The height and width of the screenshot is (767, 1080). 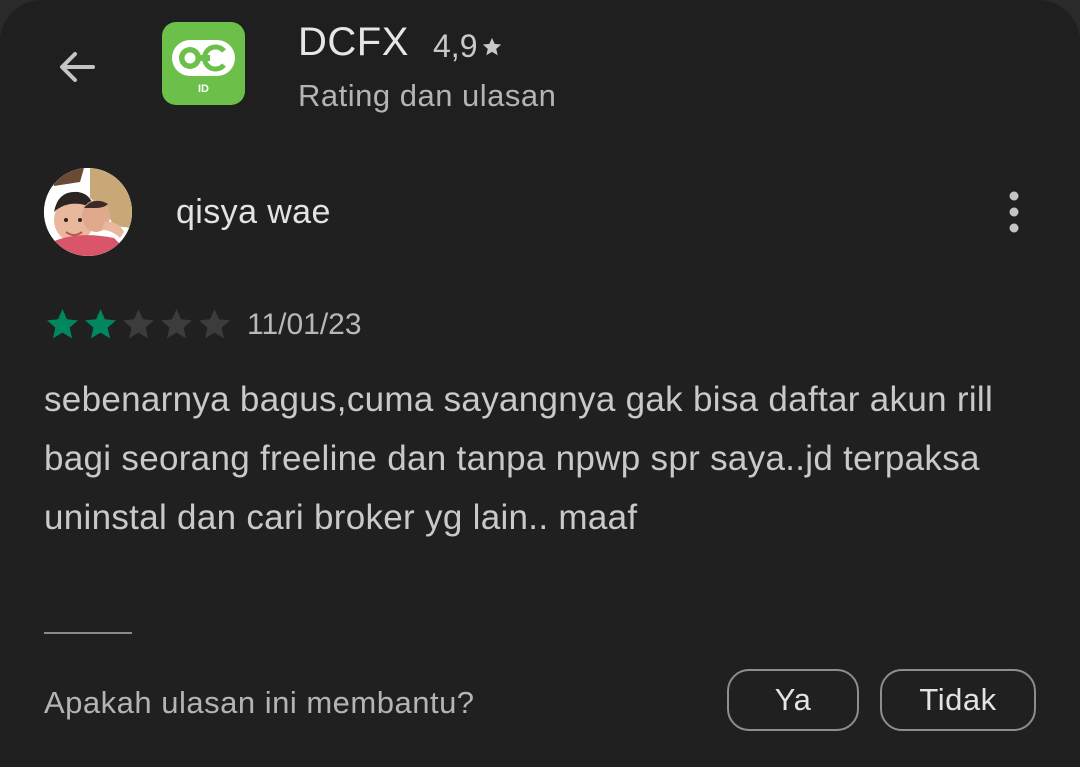 I want to click on app-rating-value: 4,9, so click(x=455, y=46).